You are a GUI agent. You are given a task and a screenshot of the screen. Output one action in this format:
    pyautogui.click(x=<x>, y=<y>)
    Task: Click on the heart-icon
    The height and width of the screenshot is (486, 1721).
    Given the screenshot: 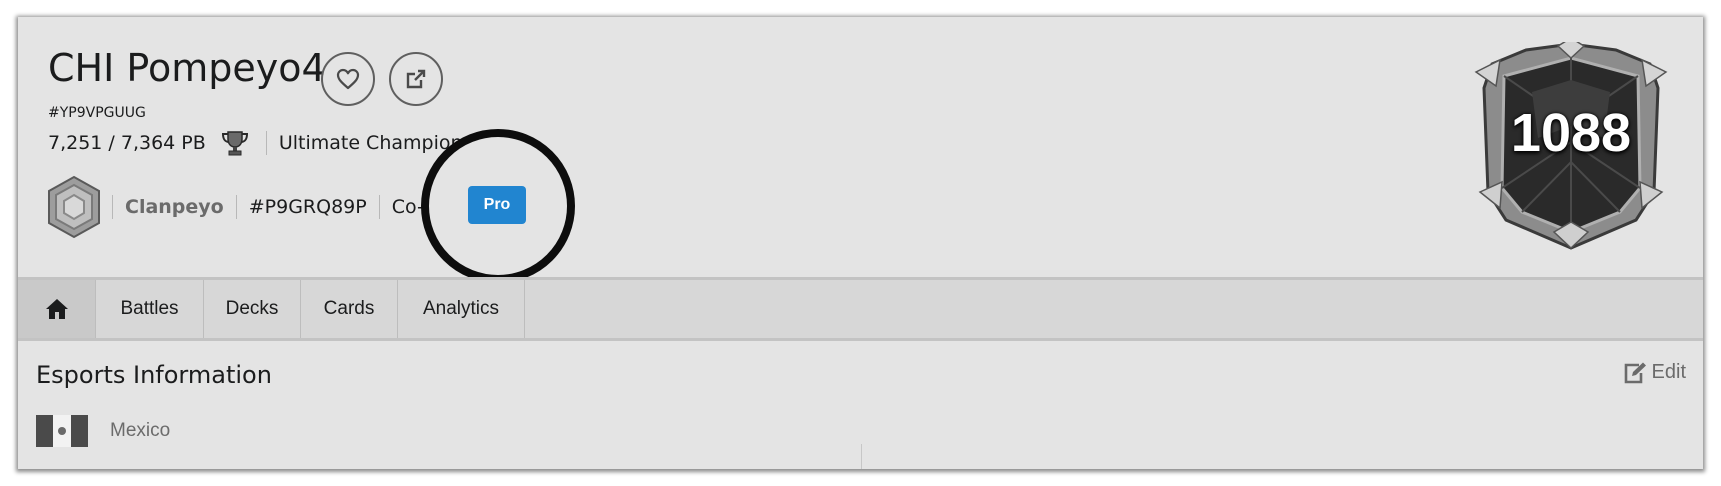 What is the action you would take?
    pyautogui.click(x=348, y=79)
    